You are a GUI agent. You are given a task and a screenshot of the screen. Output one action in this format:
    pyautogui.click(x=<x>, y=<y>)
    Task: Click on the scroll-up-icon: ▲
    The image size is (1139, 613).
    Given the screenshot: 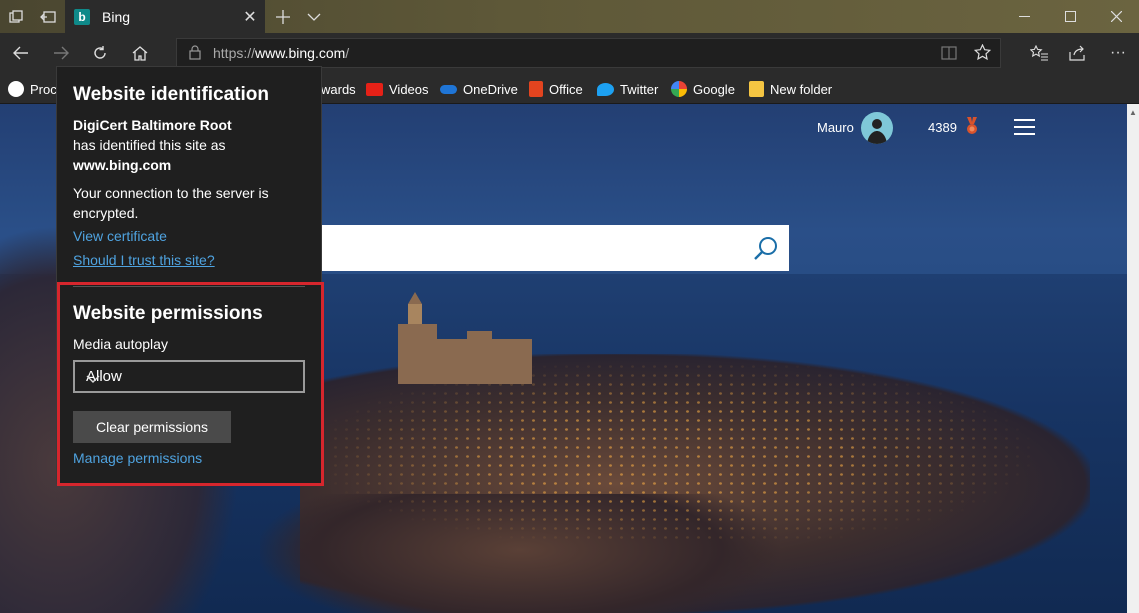 What is the action you would take?
    pyautogui.click(x=1133, y=112)
    